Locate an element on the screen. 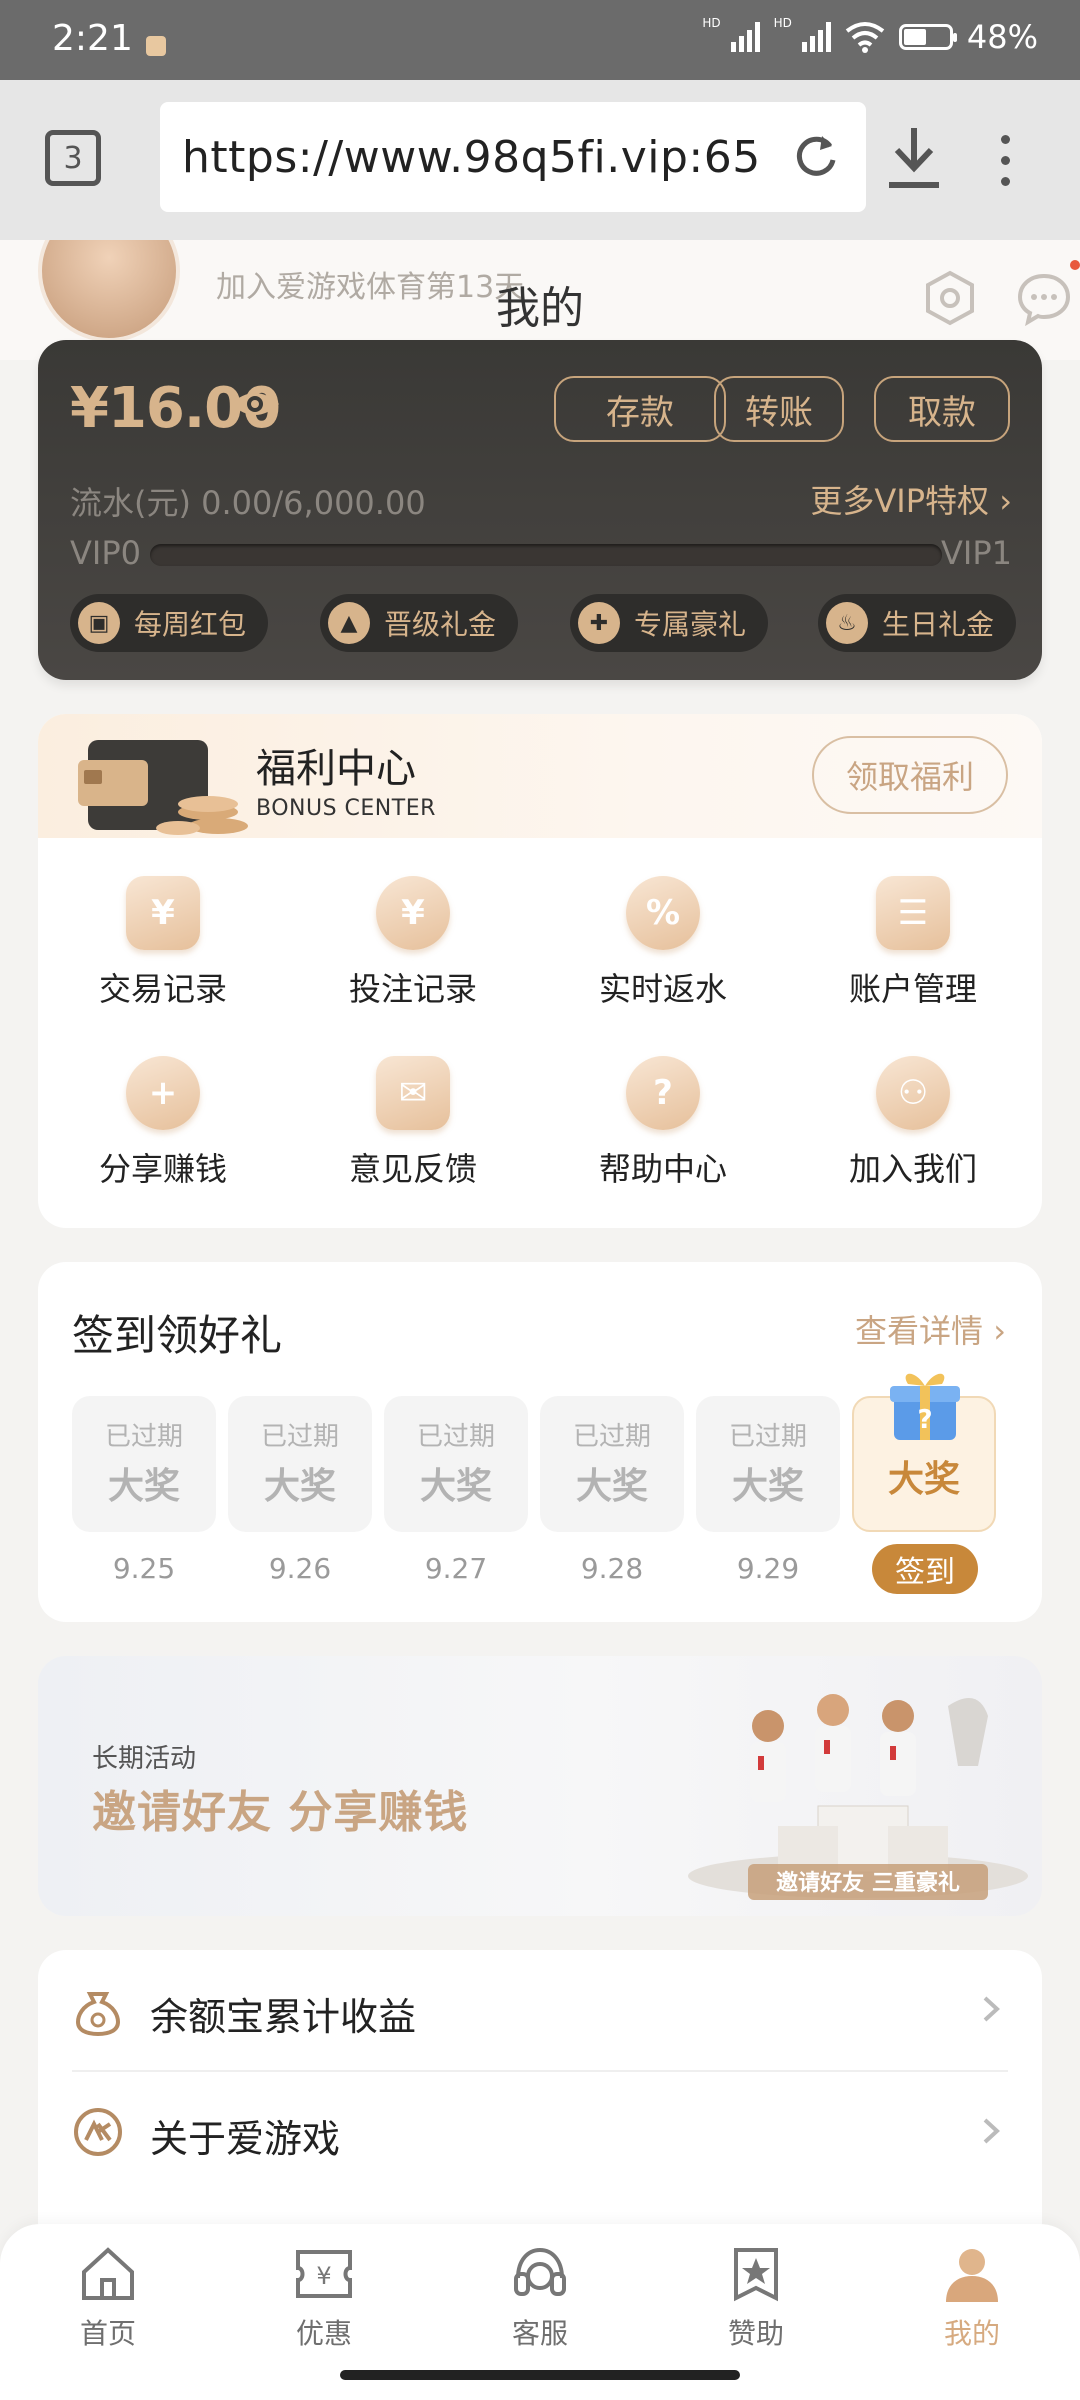 This screenshot has width=1080, height=2400. reload-icon is located at coordinates (816, 156).